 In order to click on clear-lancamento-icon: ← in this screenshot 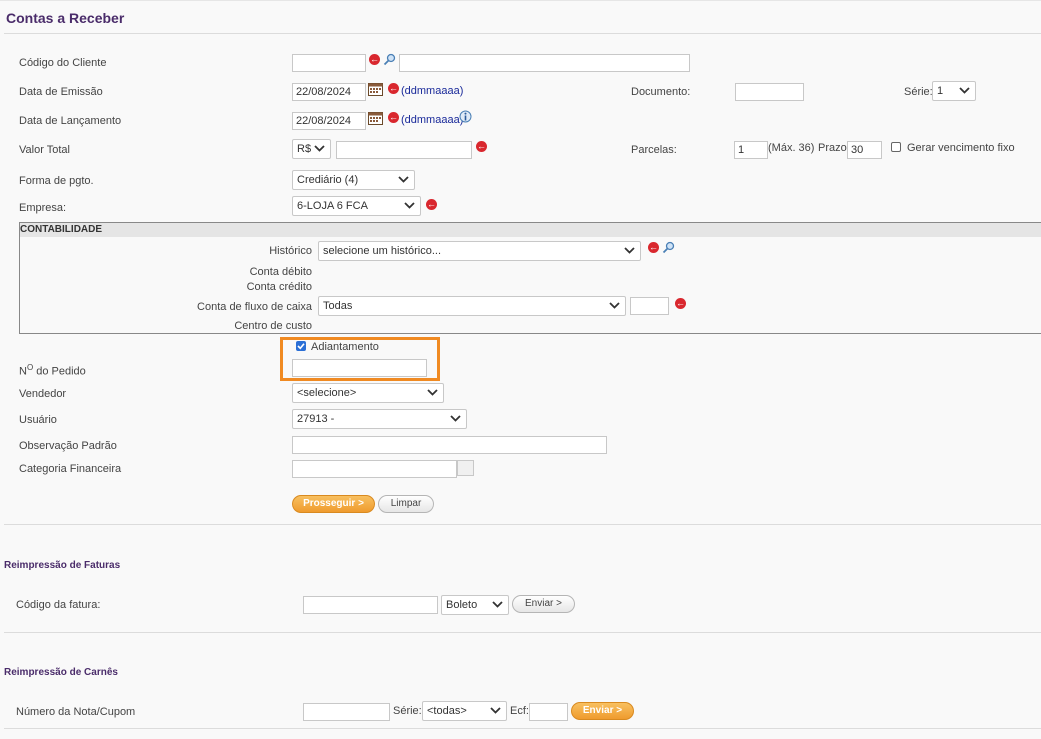, I will do `click(393, 117)`.